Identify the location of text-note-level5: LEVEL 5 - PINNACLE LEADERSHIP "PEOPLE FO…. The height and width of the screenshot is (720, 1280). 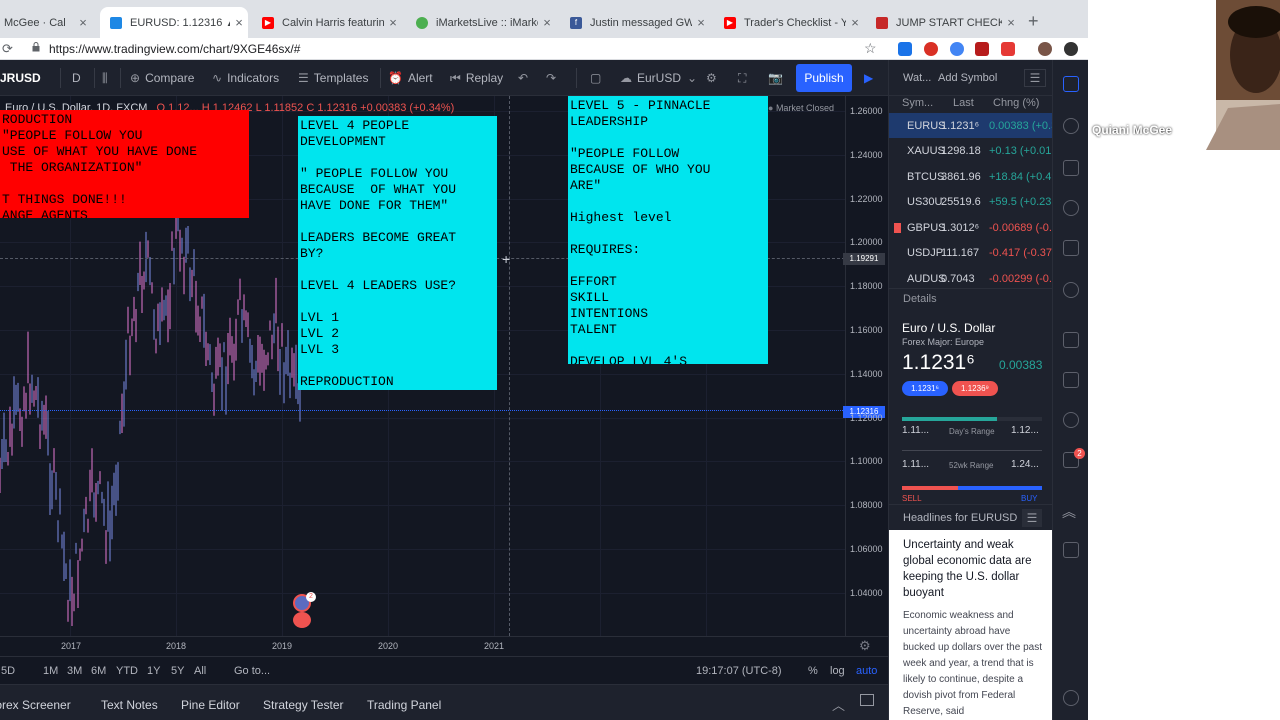
(668, 230).